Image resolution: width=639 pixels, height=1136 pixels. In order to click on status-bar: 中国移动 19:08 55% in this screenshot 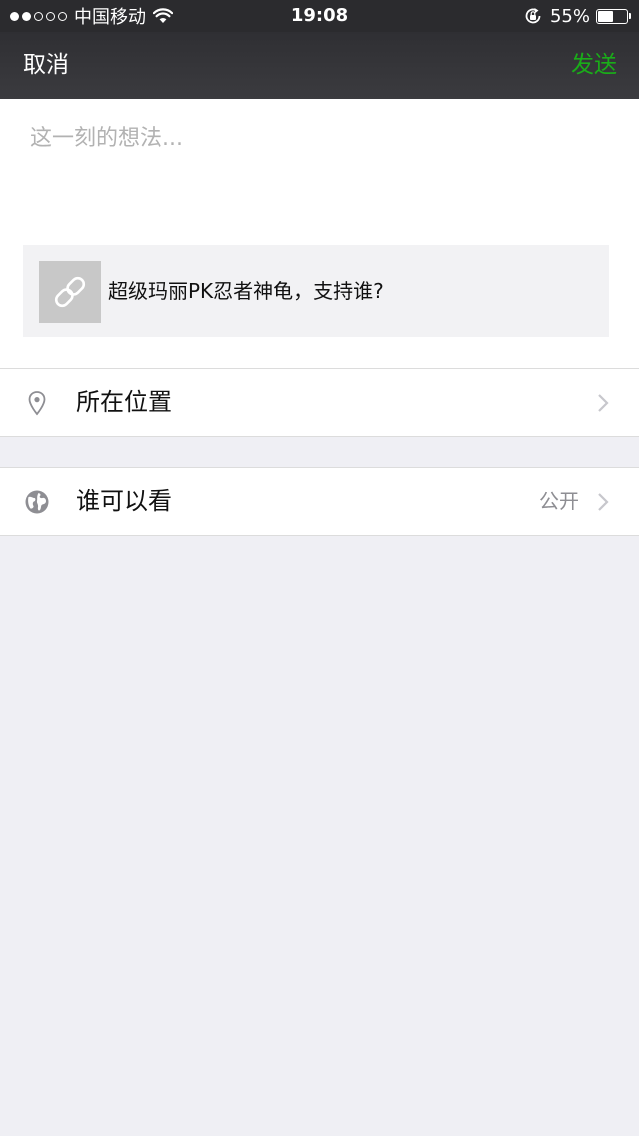, I will do `click(319, 16)`.